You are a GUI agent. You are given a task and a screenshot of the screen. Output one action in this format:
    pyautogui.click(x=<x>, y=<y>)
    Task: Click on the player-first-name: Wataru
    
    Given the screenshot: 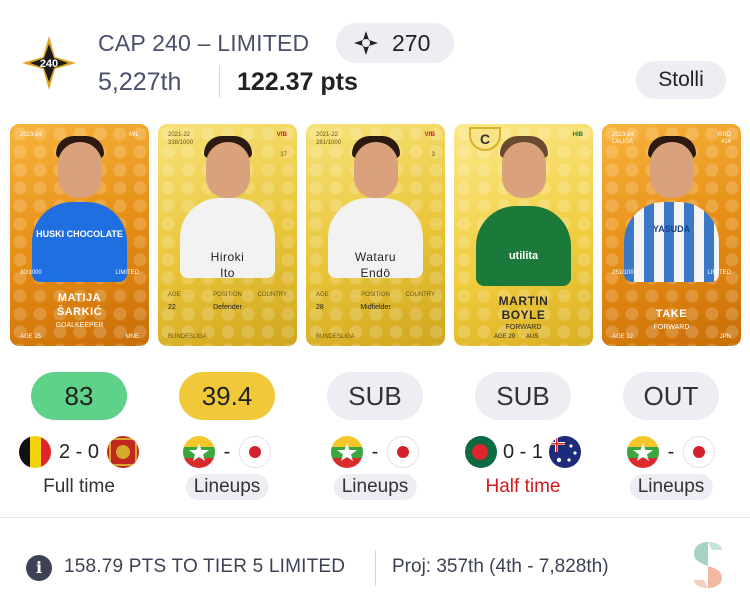 What is the action you would take?
    pyautogui.click(x=375, y=257)
    